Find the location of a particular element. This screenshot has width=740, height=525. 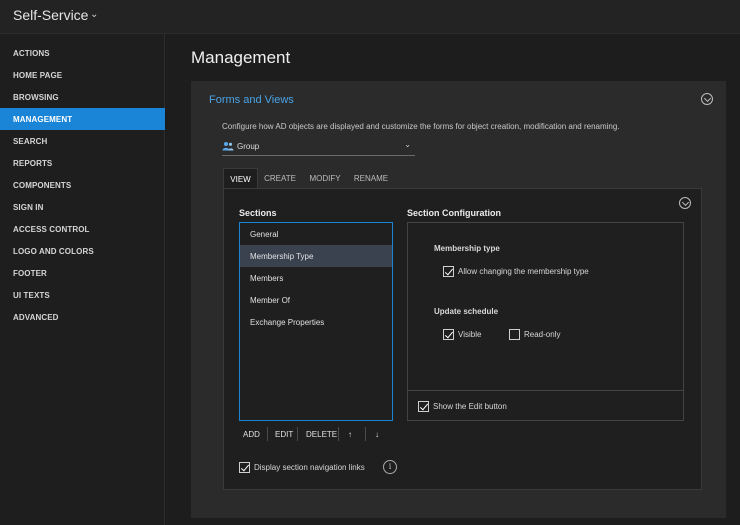

move-down-button: ↓ is located at coordinates (377, 434).